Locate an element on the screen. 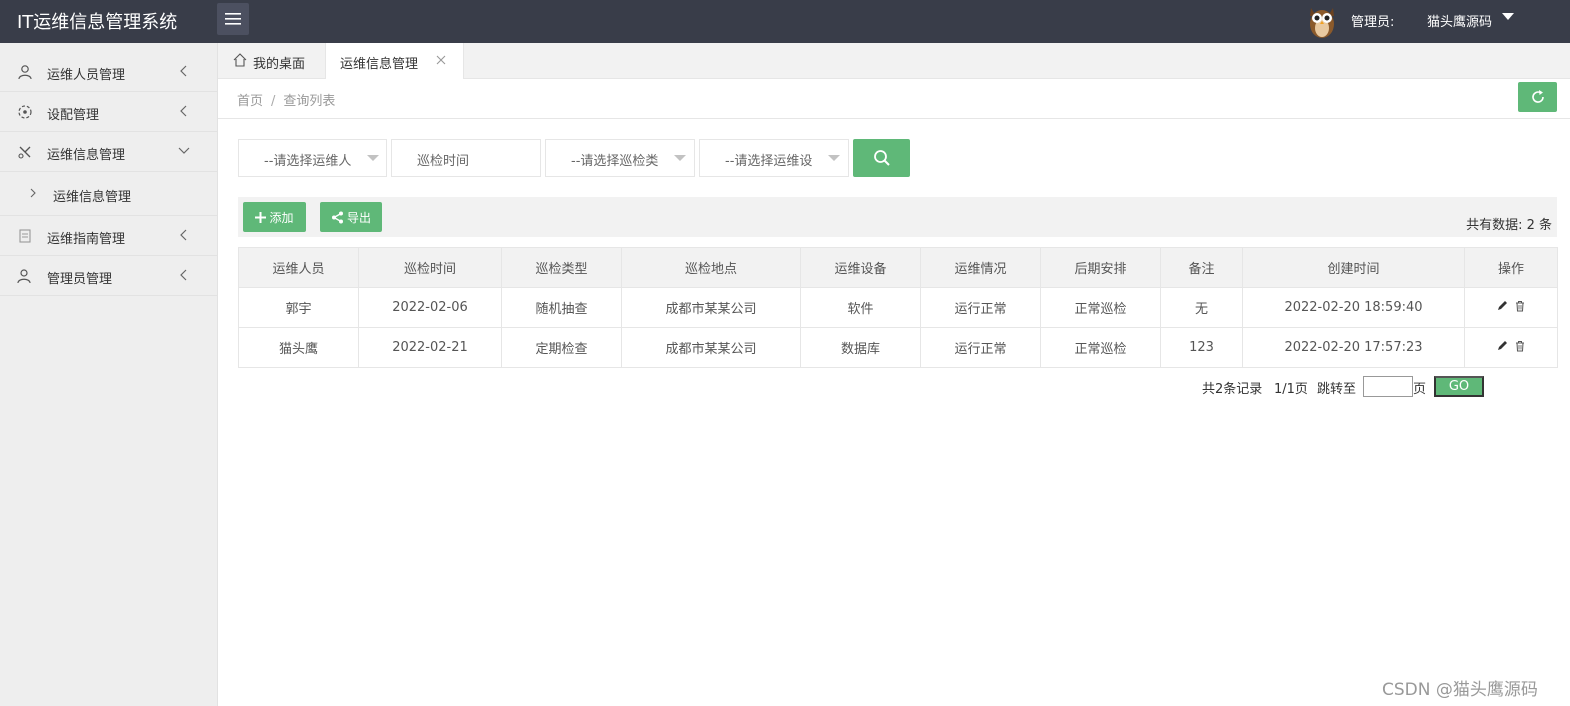 The image size is (1570, 706). breadcrumb: 首页 / 查询列表 is located at coordinates (286, 99).